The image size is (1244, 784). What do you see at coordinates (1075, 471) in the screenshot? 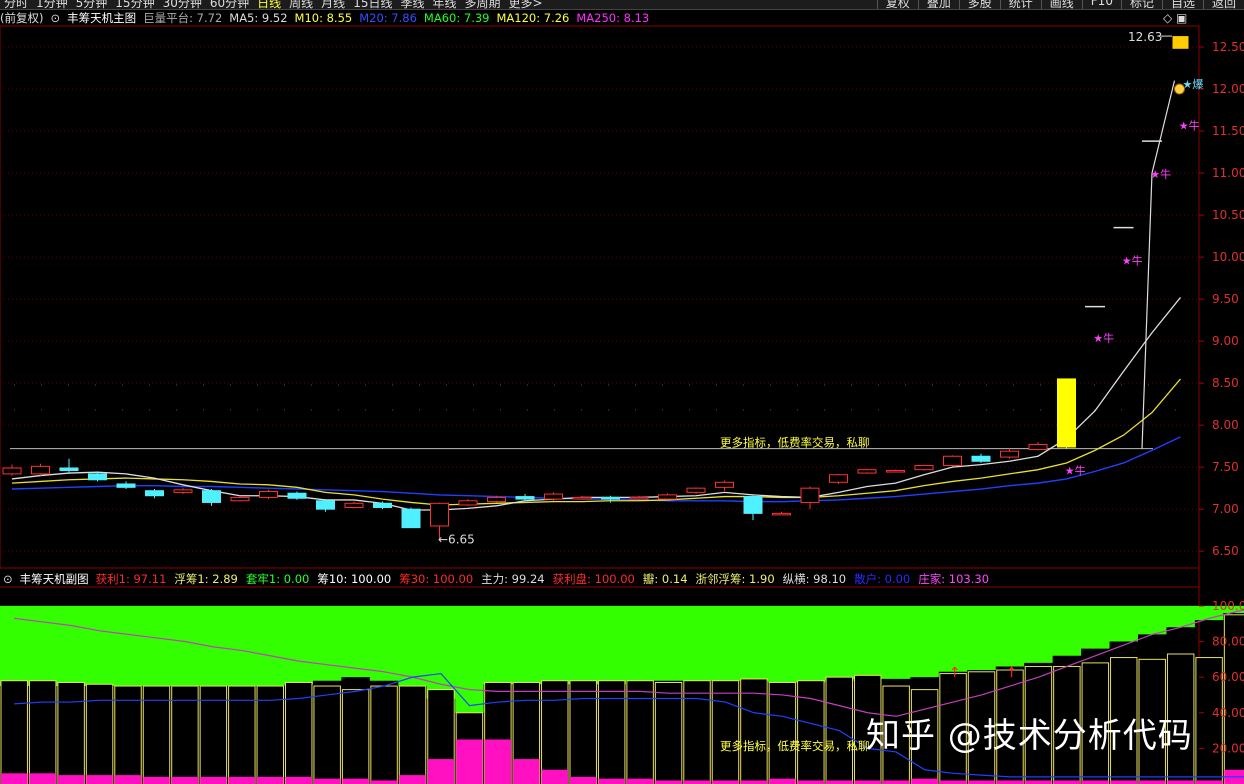
I see `bull-signal-0: ★牛` at bounding box center [1075, 471].